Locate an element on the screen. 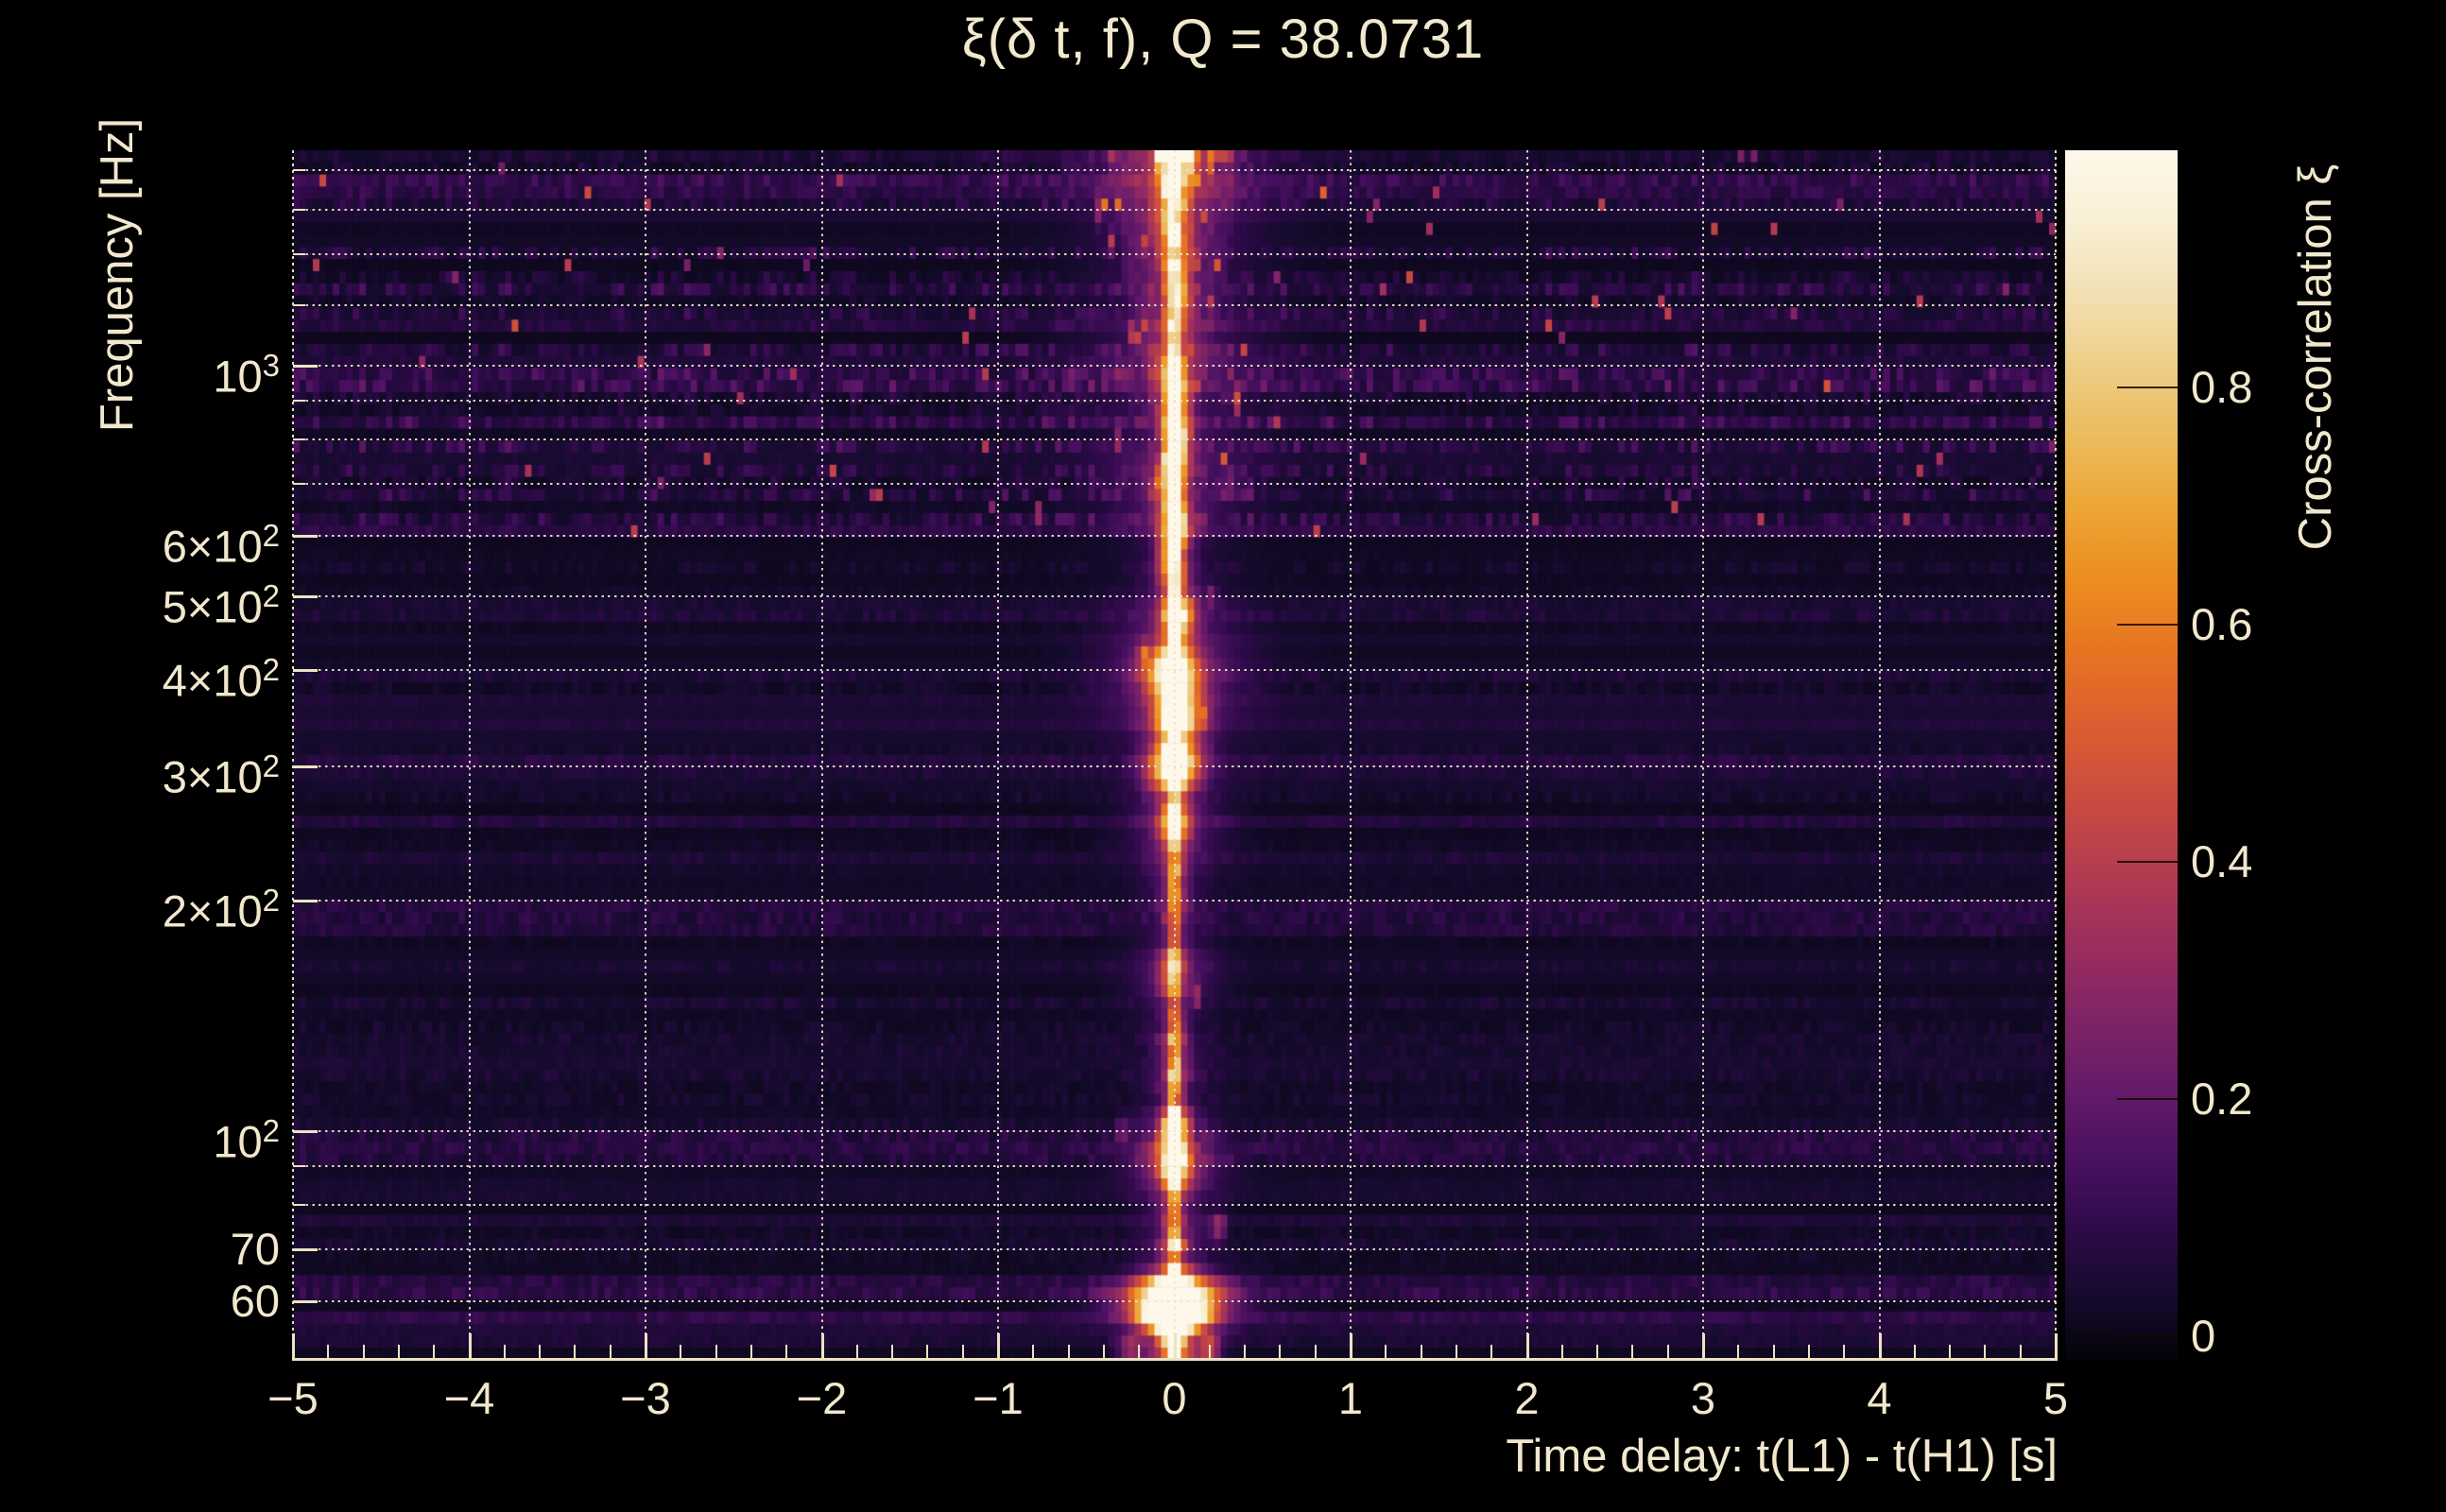 This screenshot has height=1512, width=2446. x-tick-label: 5 is located at coordinates (2055, 1398).